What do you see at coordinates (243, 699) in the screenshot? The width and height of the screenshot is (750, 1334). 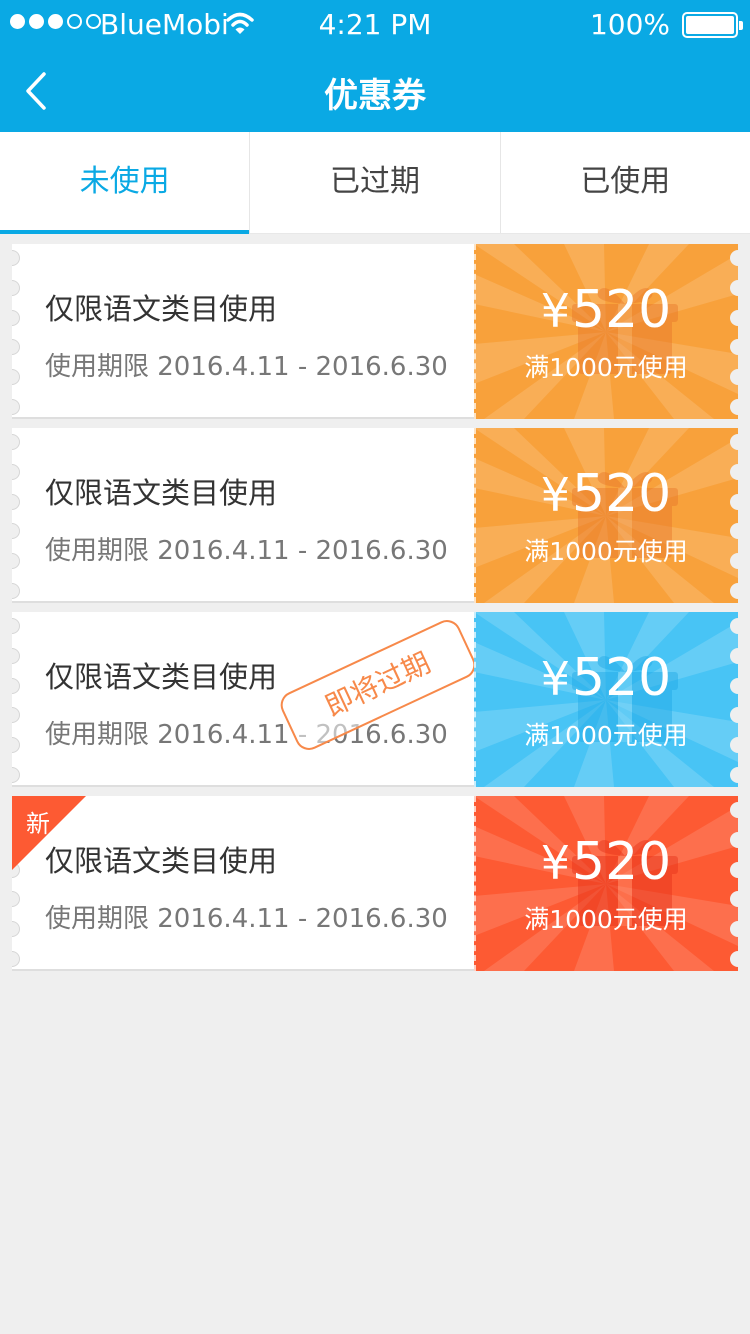 I see `coupon-info: 仅限语文类目使用 使用期限 2016.4.11 - 2016.6.30 即将过期` at bounding box center [243, 699].